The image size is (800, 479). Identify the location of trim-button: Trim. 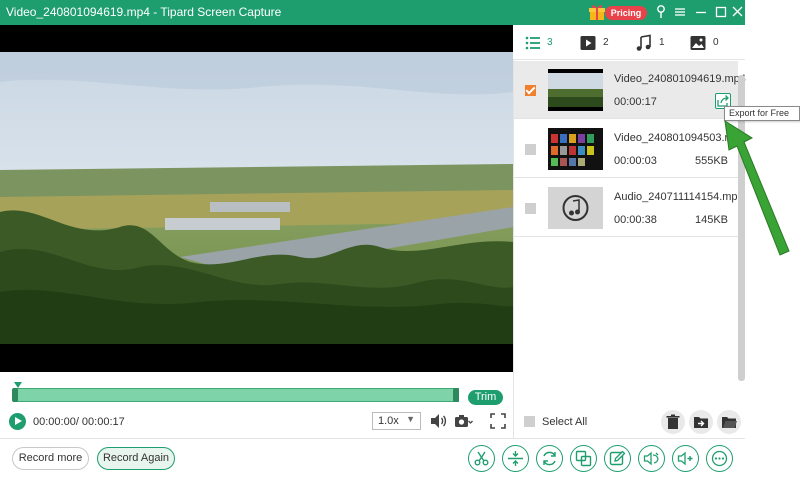
(485, 397).